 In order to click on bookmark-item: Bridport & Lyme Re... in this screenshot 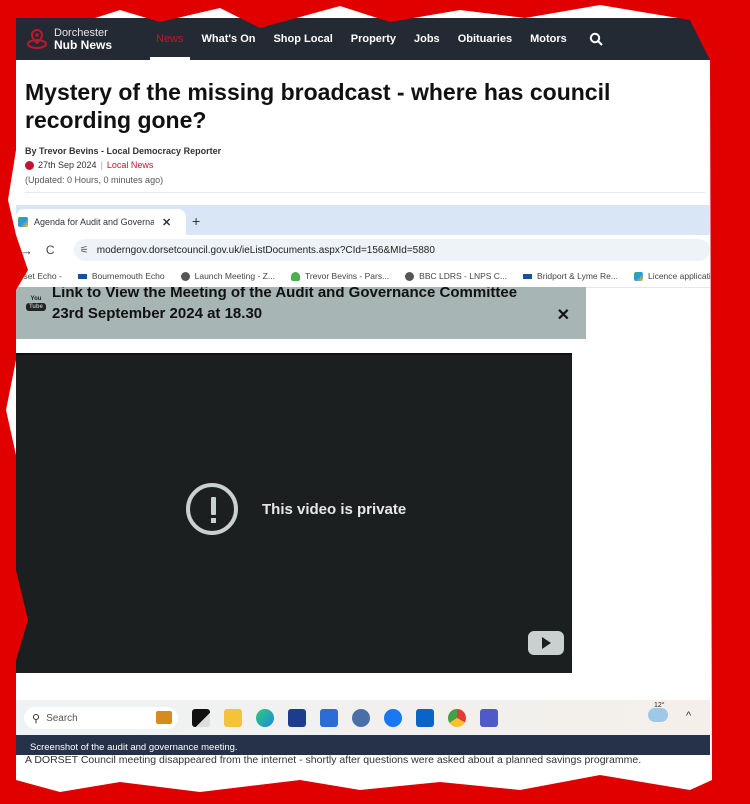, I will do `click(570, 276)`.